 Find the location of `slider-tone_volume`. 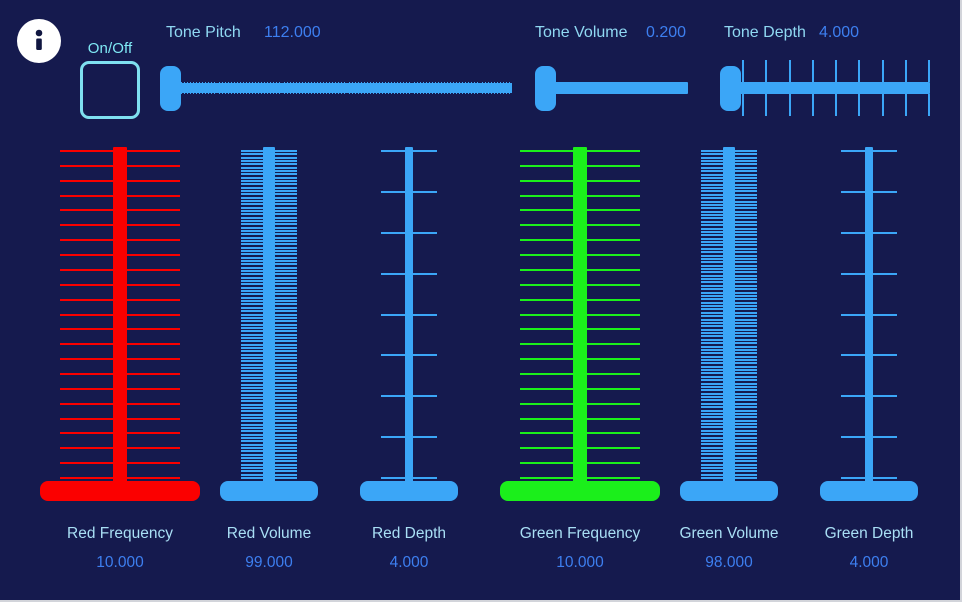

slider-tone_volume is located at coordinates (611, 88).